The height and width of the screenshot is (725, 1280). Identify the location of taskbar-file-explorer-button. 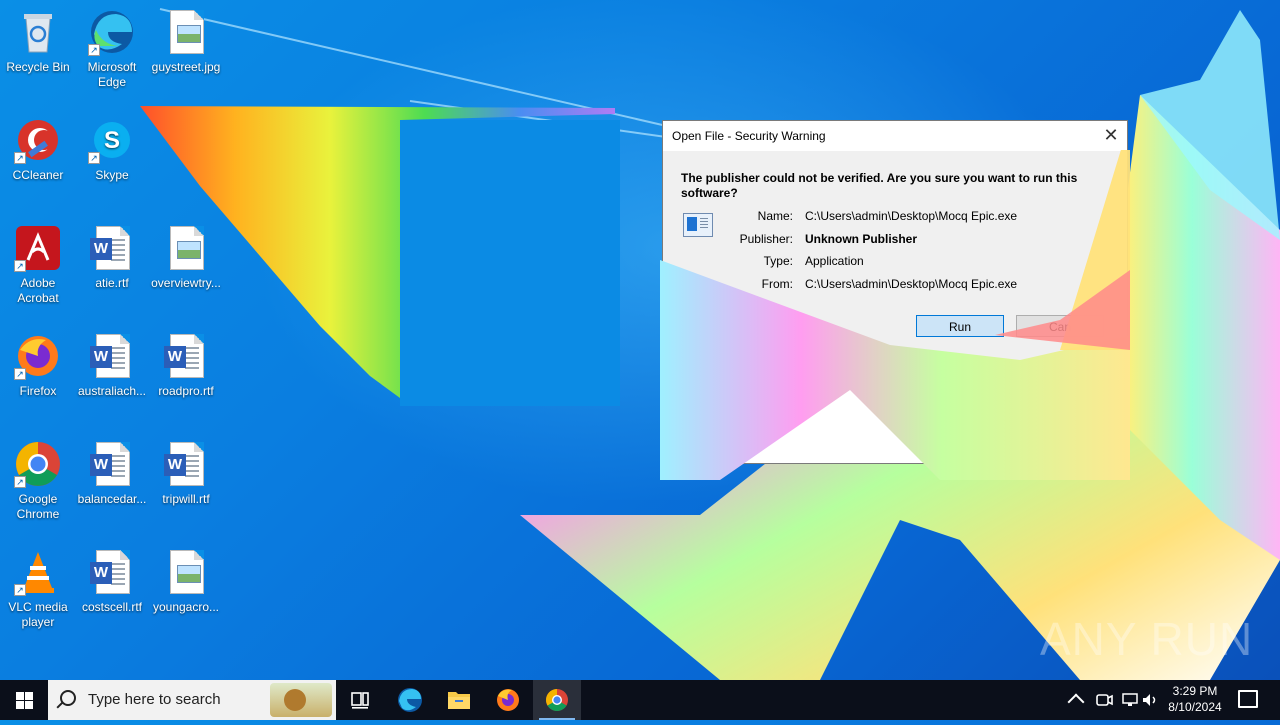
(459, 700).